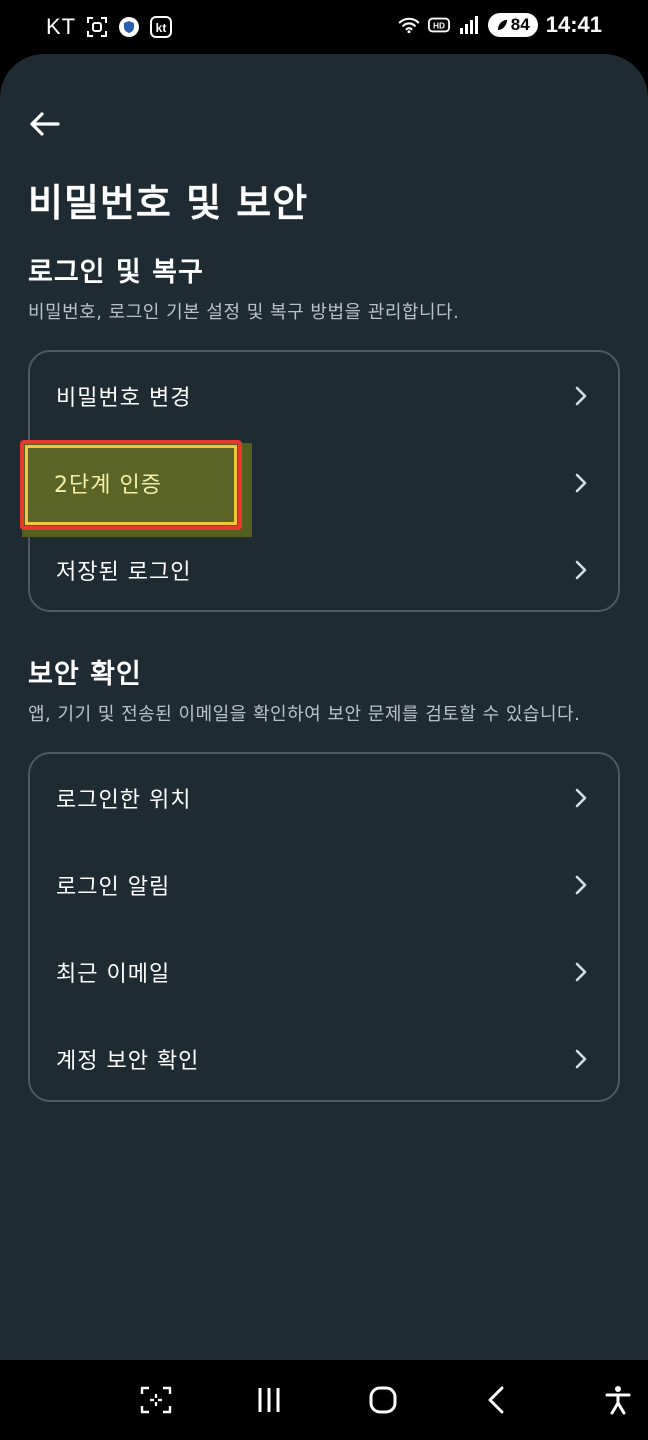 The width and height of the screenshot is (648, 1440). I want to click on svg-text: HD, so click(439, 26).